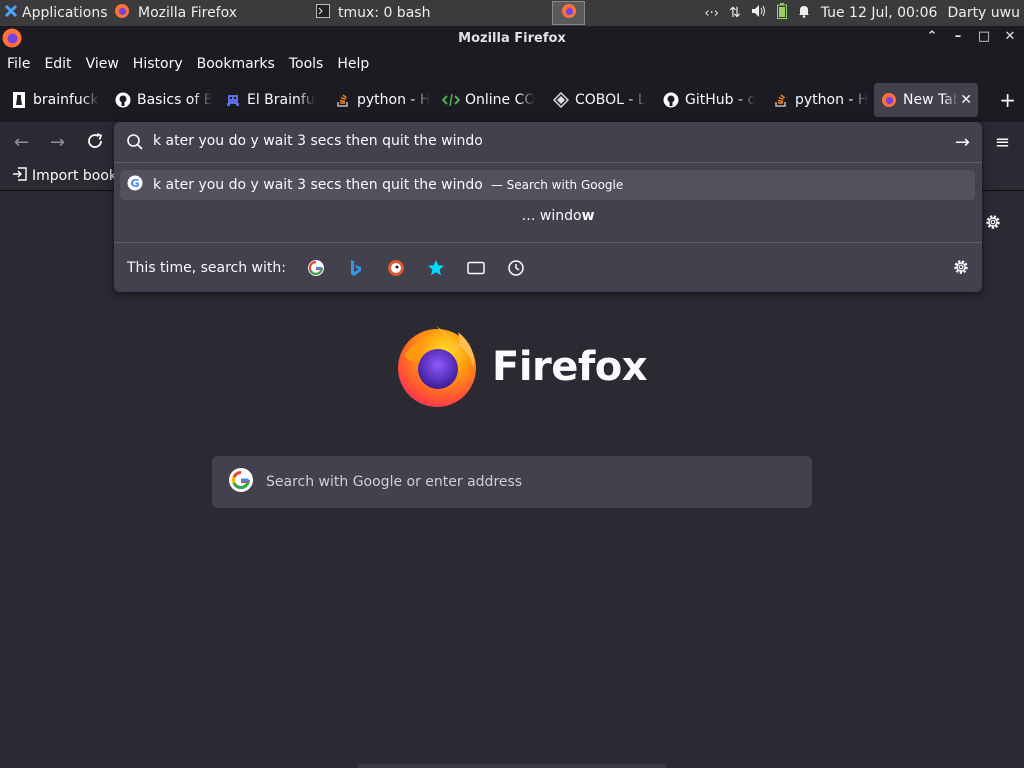  I want to click on google-engine-icon, so click(316, 268).